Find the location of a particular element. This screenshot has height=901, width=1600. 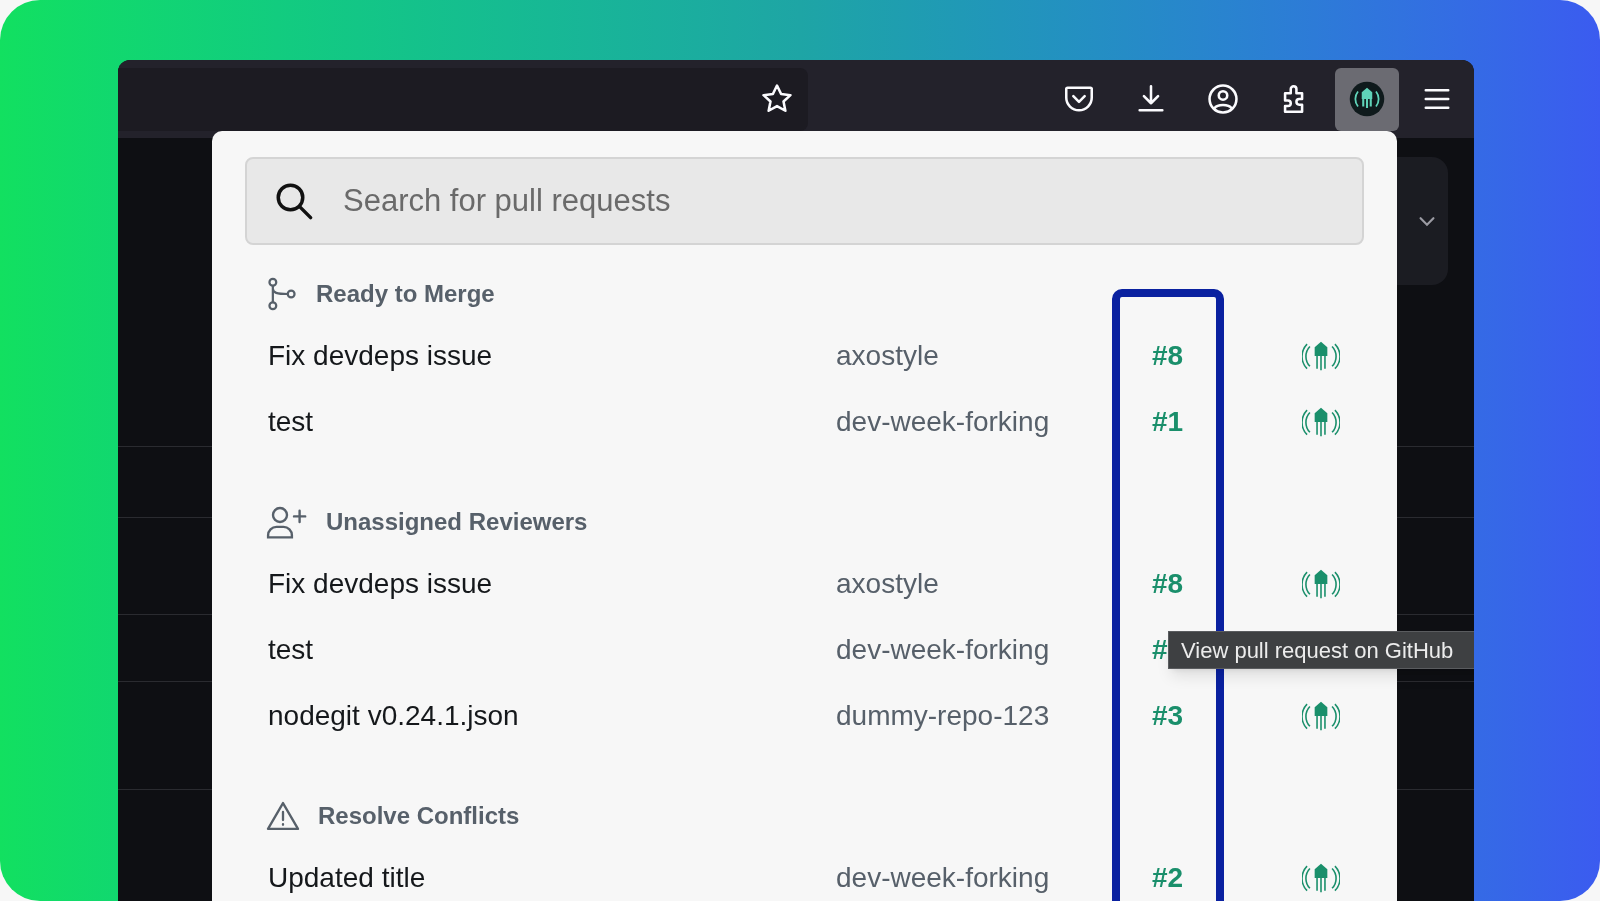

pull-request-number: #1 is located at coordinates (1168, 422).